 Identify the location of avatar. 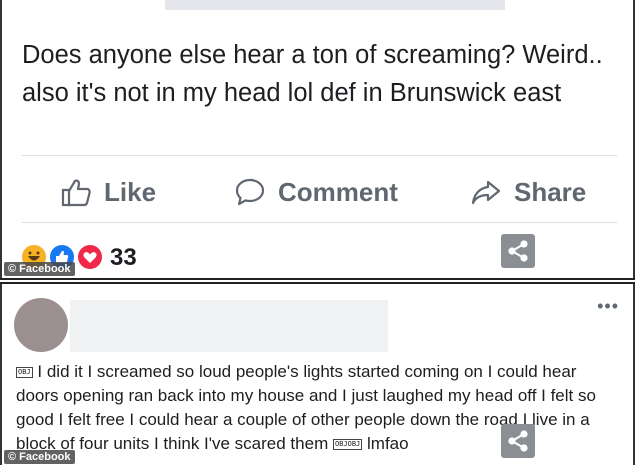
(41, 325).